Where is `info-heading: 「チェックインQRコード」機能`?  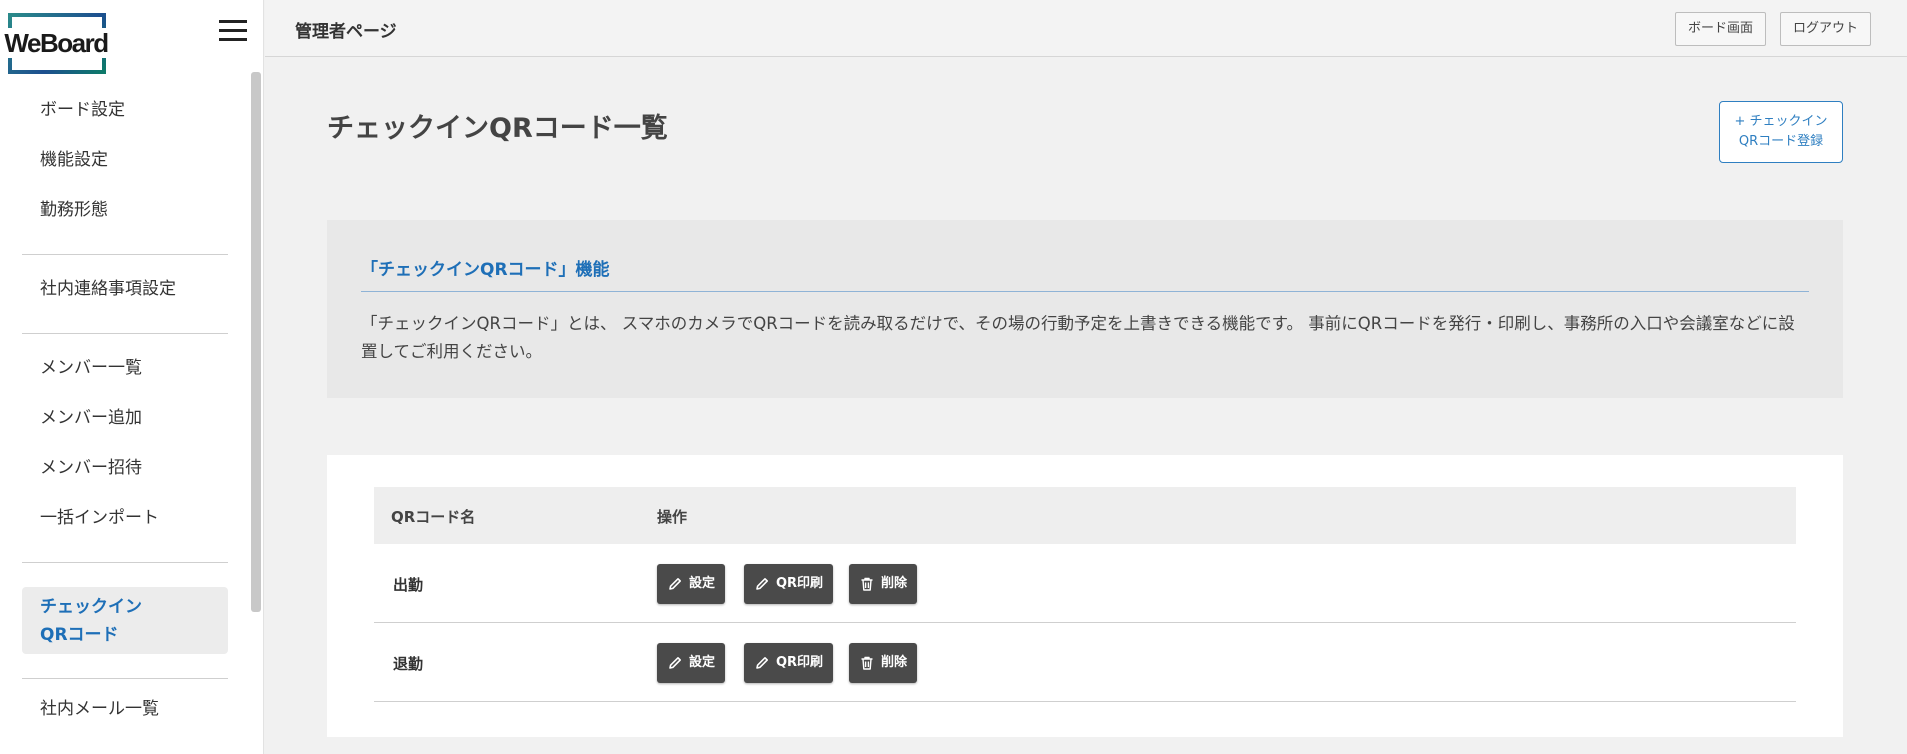 info-heading: 「チェックインQRコード」機能 is located at coordinates (1085, 273).